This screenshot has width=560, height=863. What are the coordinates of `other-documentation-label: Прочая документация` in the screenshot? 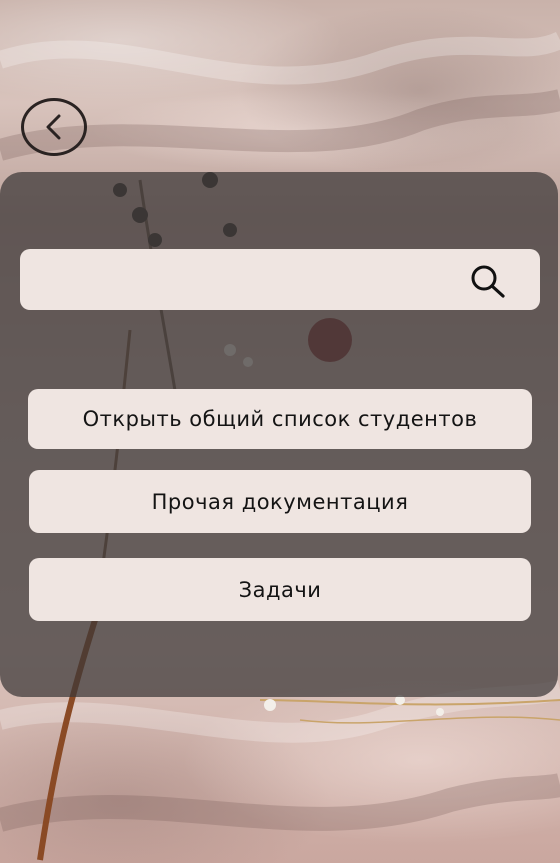 It's located at (280, 501).